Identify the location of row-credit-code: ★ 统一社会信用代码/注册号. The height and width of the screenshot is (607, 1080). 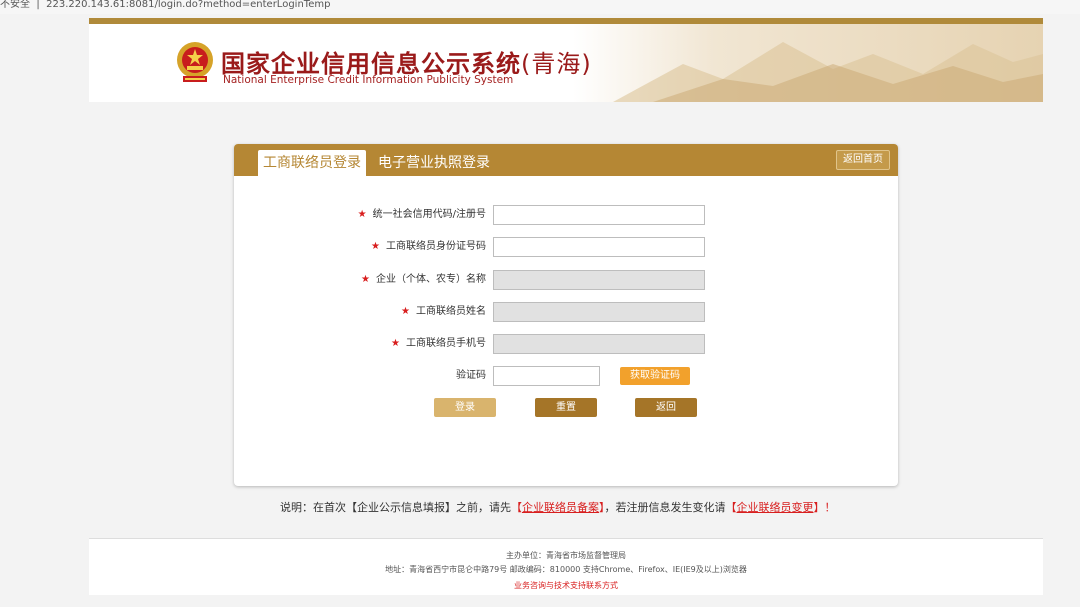
(566, 215).